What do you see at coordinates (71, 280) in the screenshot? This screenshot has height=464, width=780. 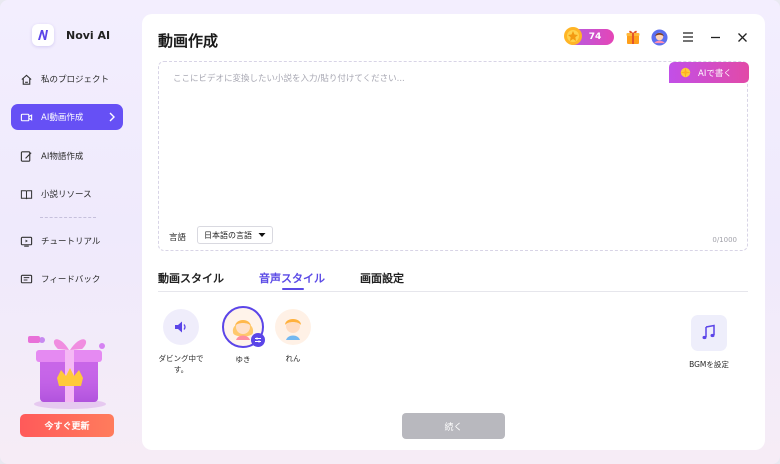 I see `sidebar-item-label: フィードバック` at bounding box center [71, 280].